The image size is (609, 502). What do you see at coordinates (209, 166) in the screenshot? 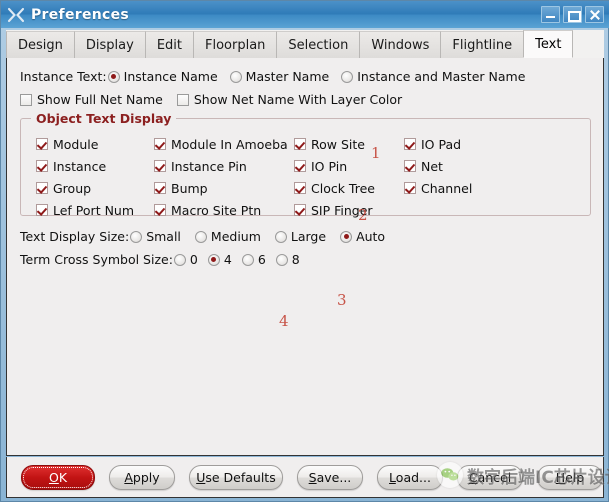
I see `checkbox-label: Instance Pin` at bounding box center [209, 166].